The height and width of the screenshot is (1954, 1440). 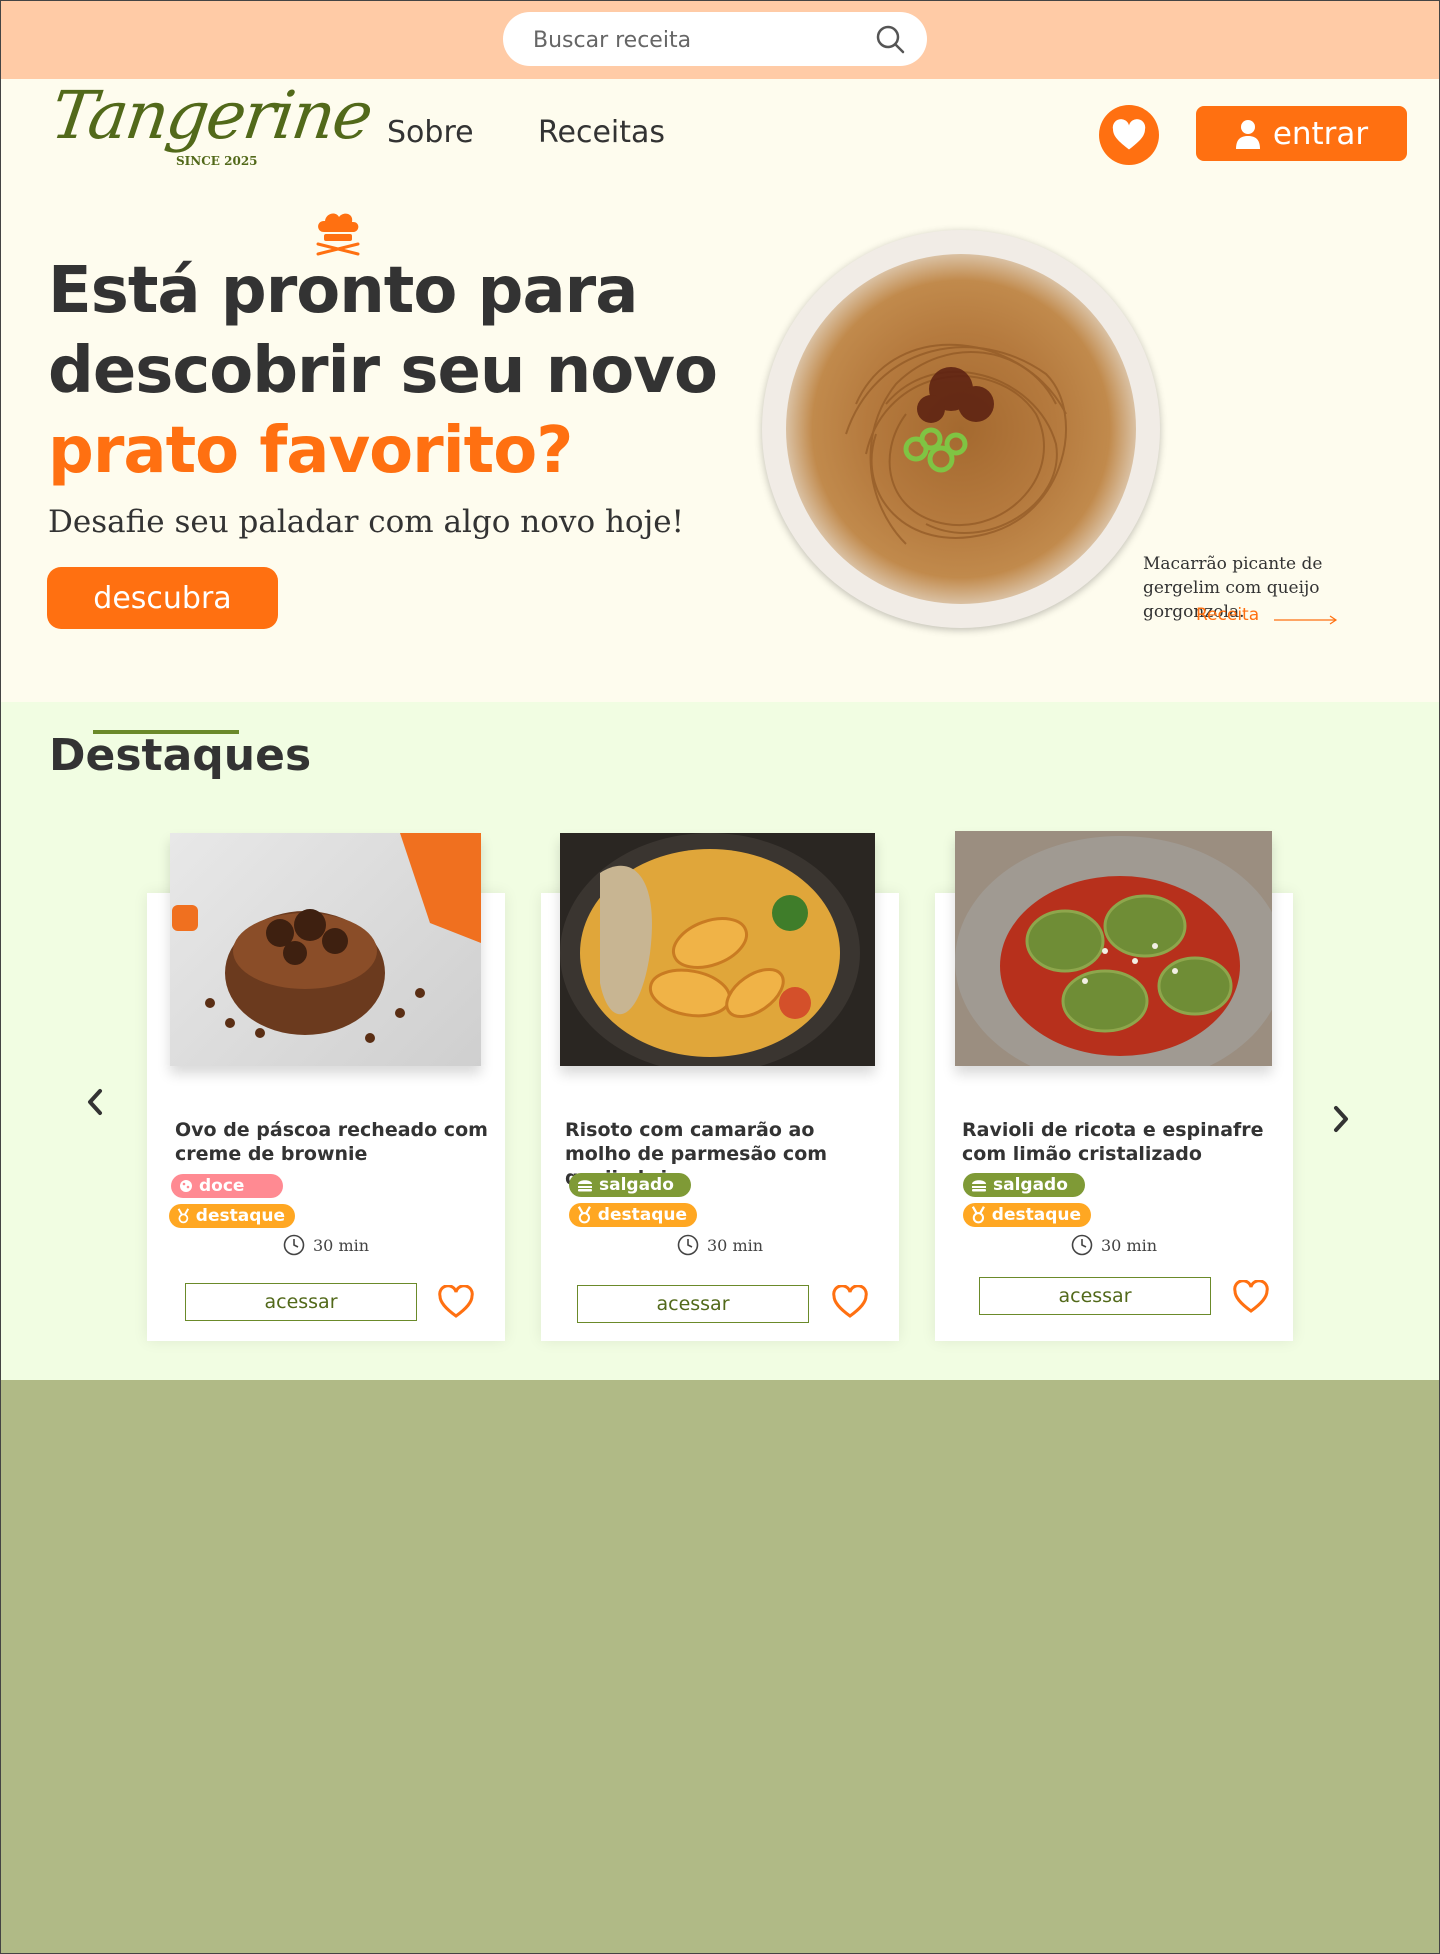 I want to click on favorites-button, so click(x=1129, y=135).